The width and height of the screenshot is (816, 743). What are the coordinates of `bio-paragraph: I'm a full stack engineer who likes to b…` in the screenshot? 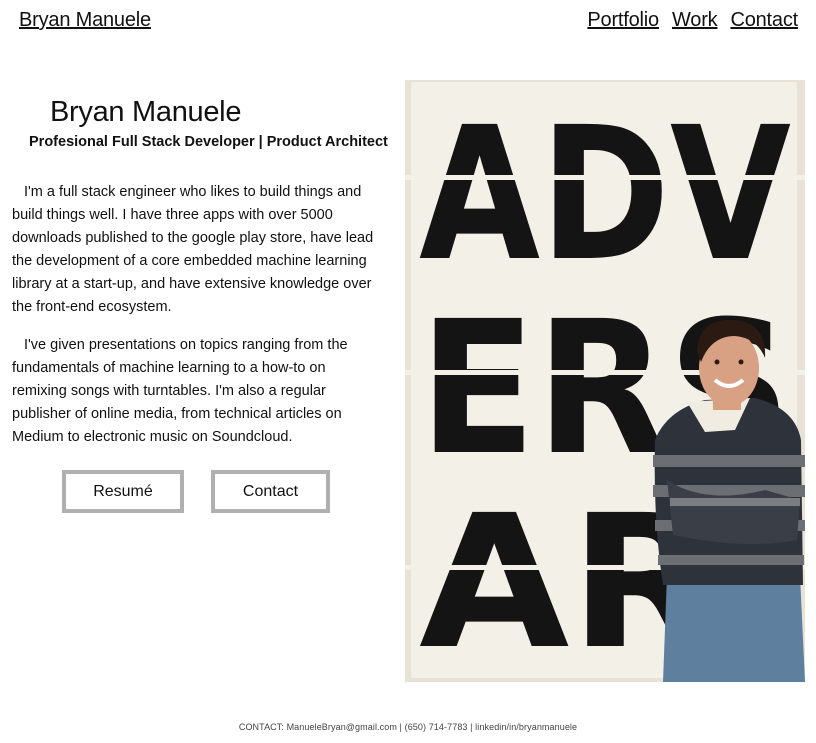 It's located at (193, 249).